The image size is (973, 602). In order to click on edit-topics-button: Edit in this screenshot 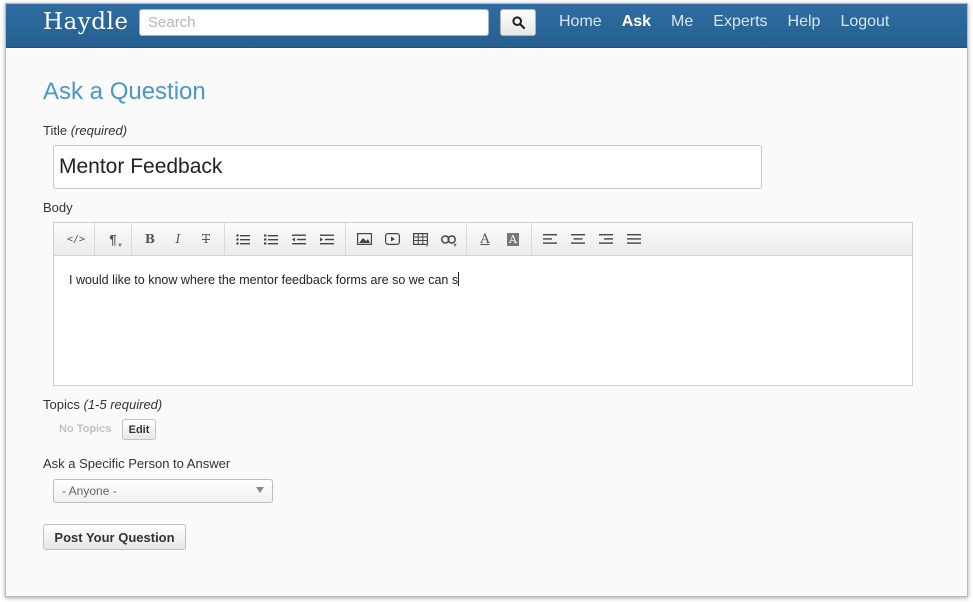, I will do `click(139, 429)`.